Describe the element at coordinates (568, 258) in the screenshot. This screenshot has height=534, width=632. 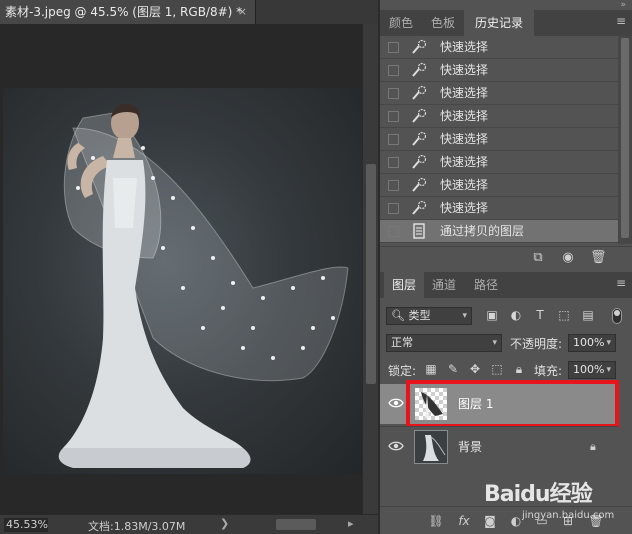
I see `camera-snapshot-icon: ◉` at that location.